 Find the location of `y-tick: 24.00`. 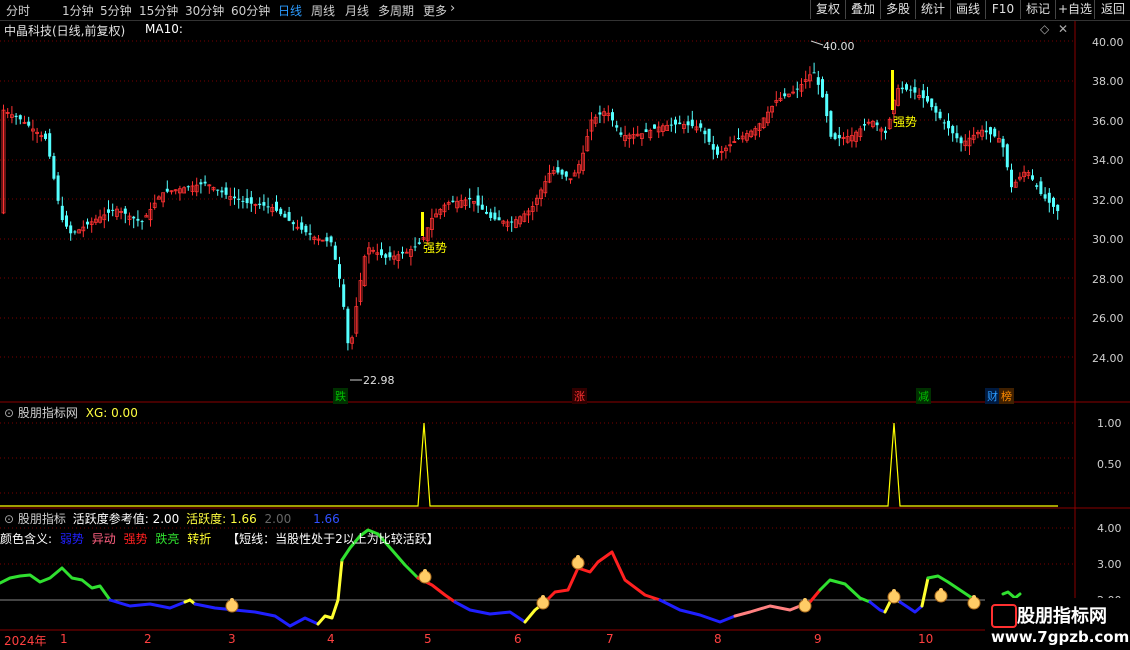

y-tick: 24.00 is located at coordinates (1108, 358).